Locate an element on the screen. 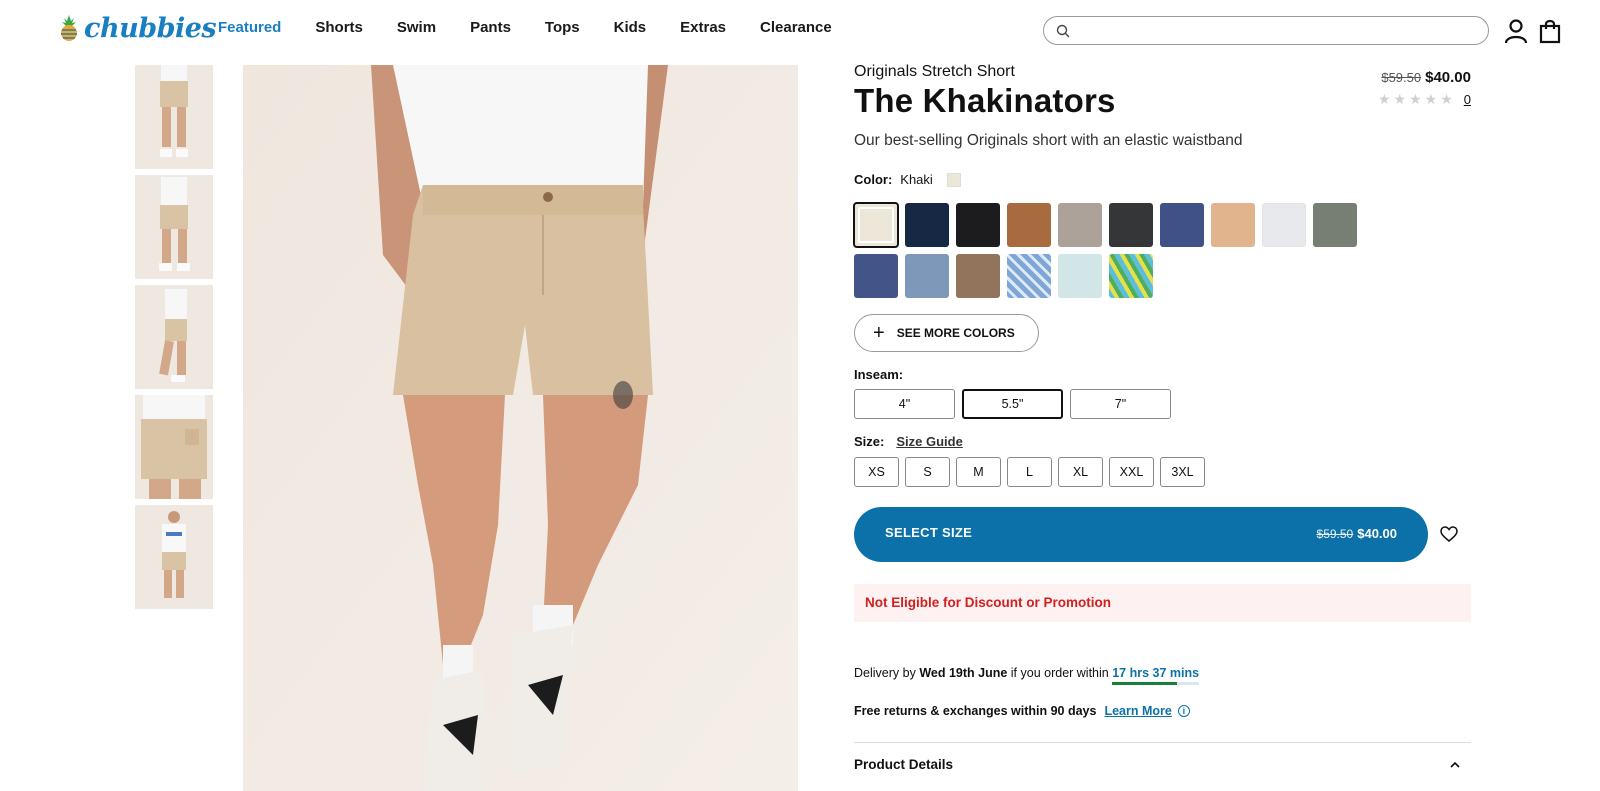 The image size is (1600, 791). delivery-date: Wed 19th June is located at coordinates (963, 673).